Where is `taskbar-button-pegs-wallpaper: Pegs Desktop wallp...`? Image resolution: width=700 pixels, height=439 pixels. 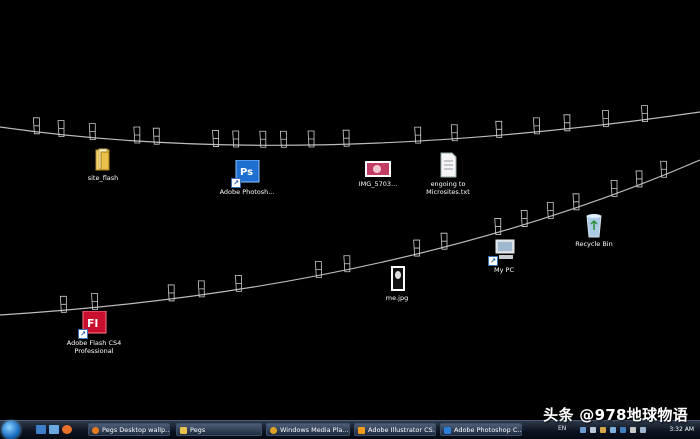 taskbar-button-pegs-wallpaper: Pegs Desktop wallp... is located at coordinates (129, 429).